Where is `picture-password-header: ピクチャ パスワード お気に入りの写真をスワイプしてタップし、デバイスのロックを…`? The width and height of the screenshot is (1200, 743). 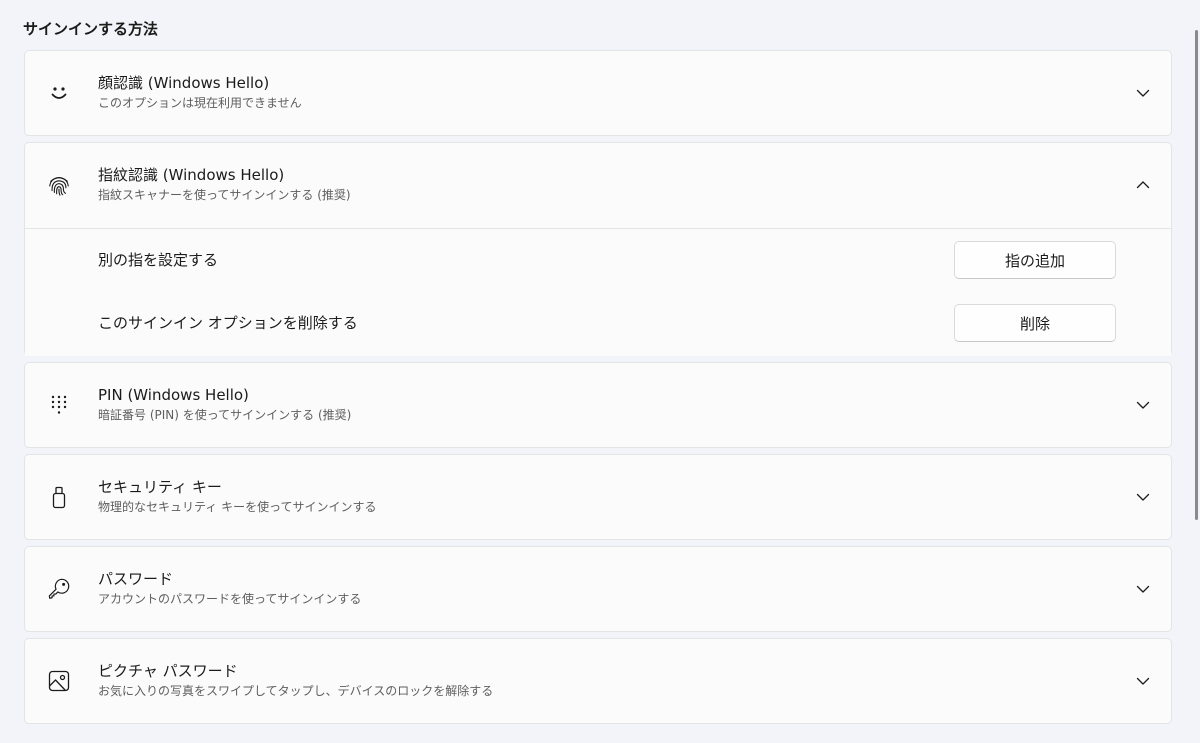 picture-password-header: ピクチャ パスワード お気に入りの写真をスワイプしてタップし、デバイスのロックを… is located at coordinates (598, 681).